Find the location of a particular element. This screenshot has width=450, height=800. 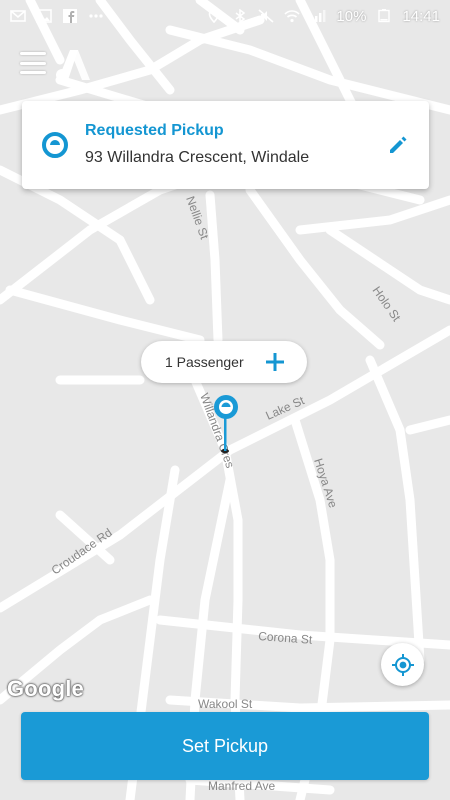

passenger-count-label: 1 Passenger is located at coordinates (204, 362).